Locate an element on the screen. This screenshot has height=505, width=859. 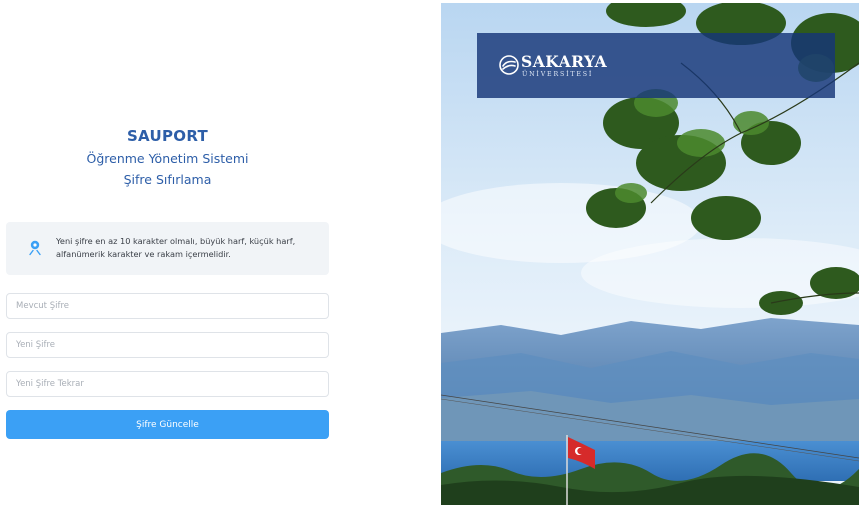
page-title: SAUPORT is located at coordinates (167, 136).